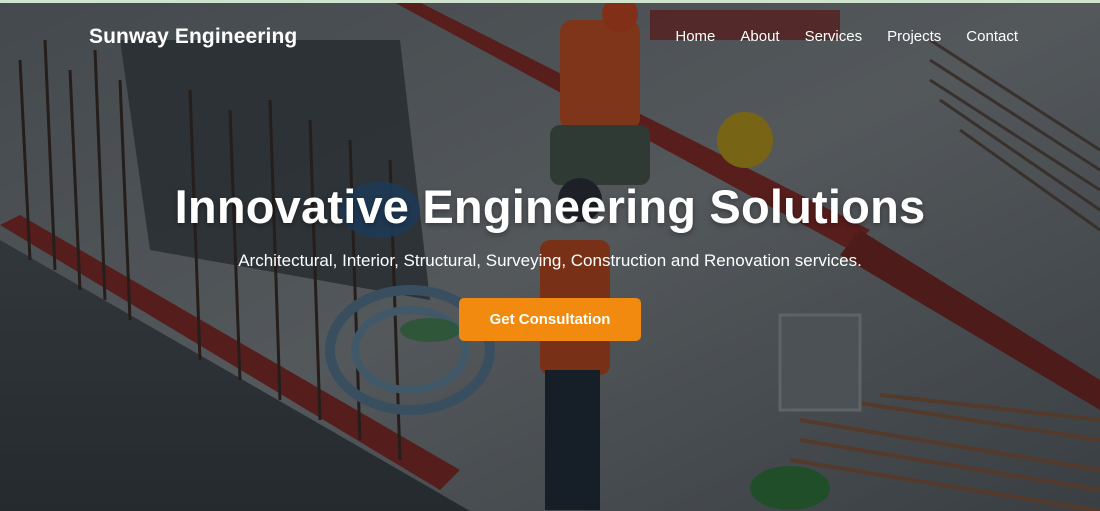  I want to click on nav-item-about: About, so click(759, 36).